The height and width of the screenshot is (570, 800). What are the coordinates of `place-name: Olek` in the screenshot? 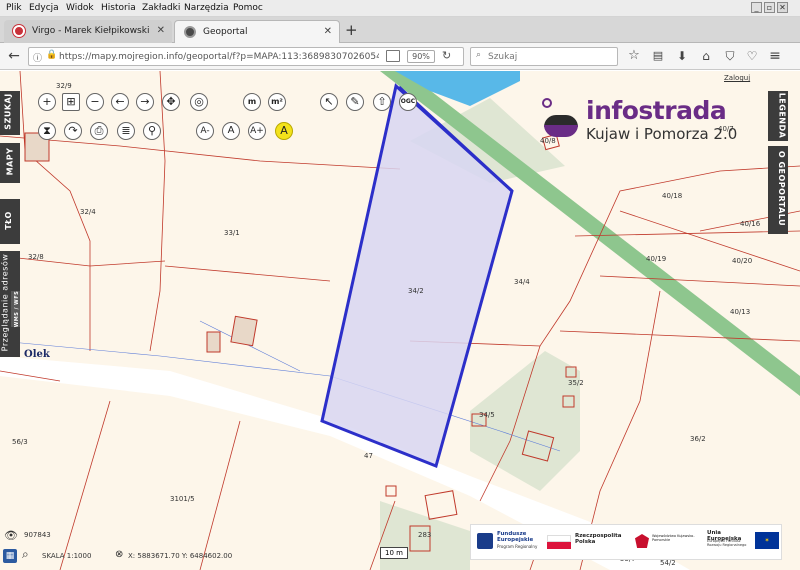 It's located at (37, 354).